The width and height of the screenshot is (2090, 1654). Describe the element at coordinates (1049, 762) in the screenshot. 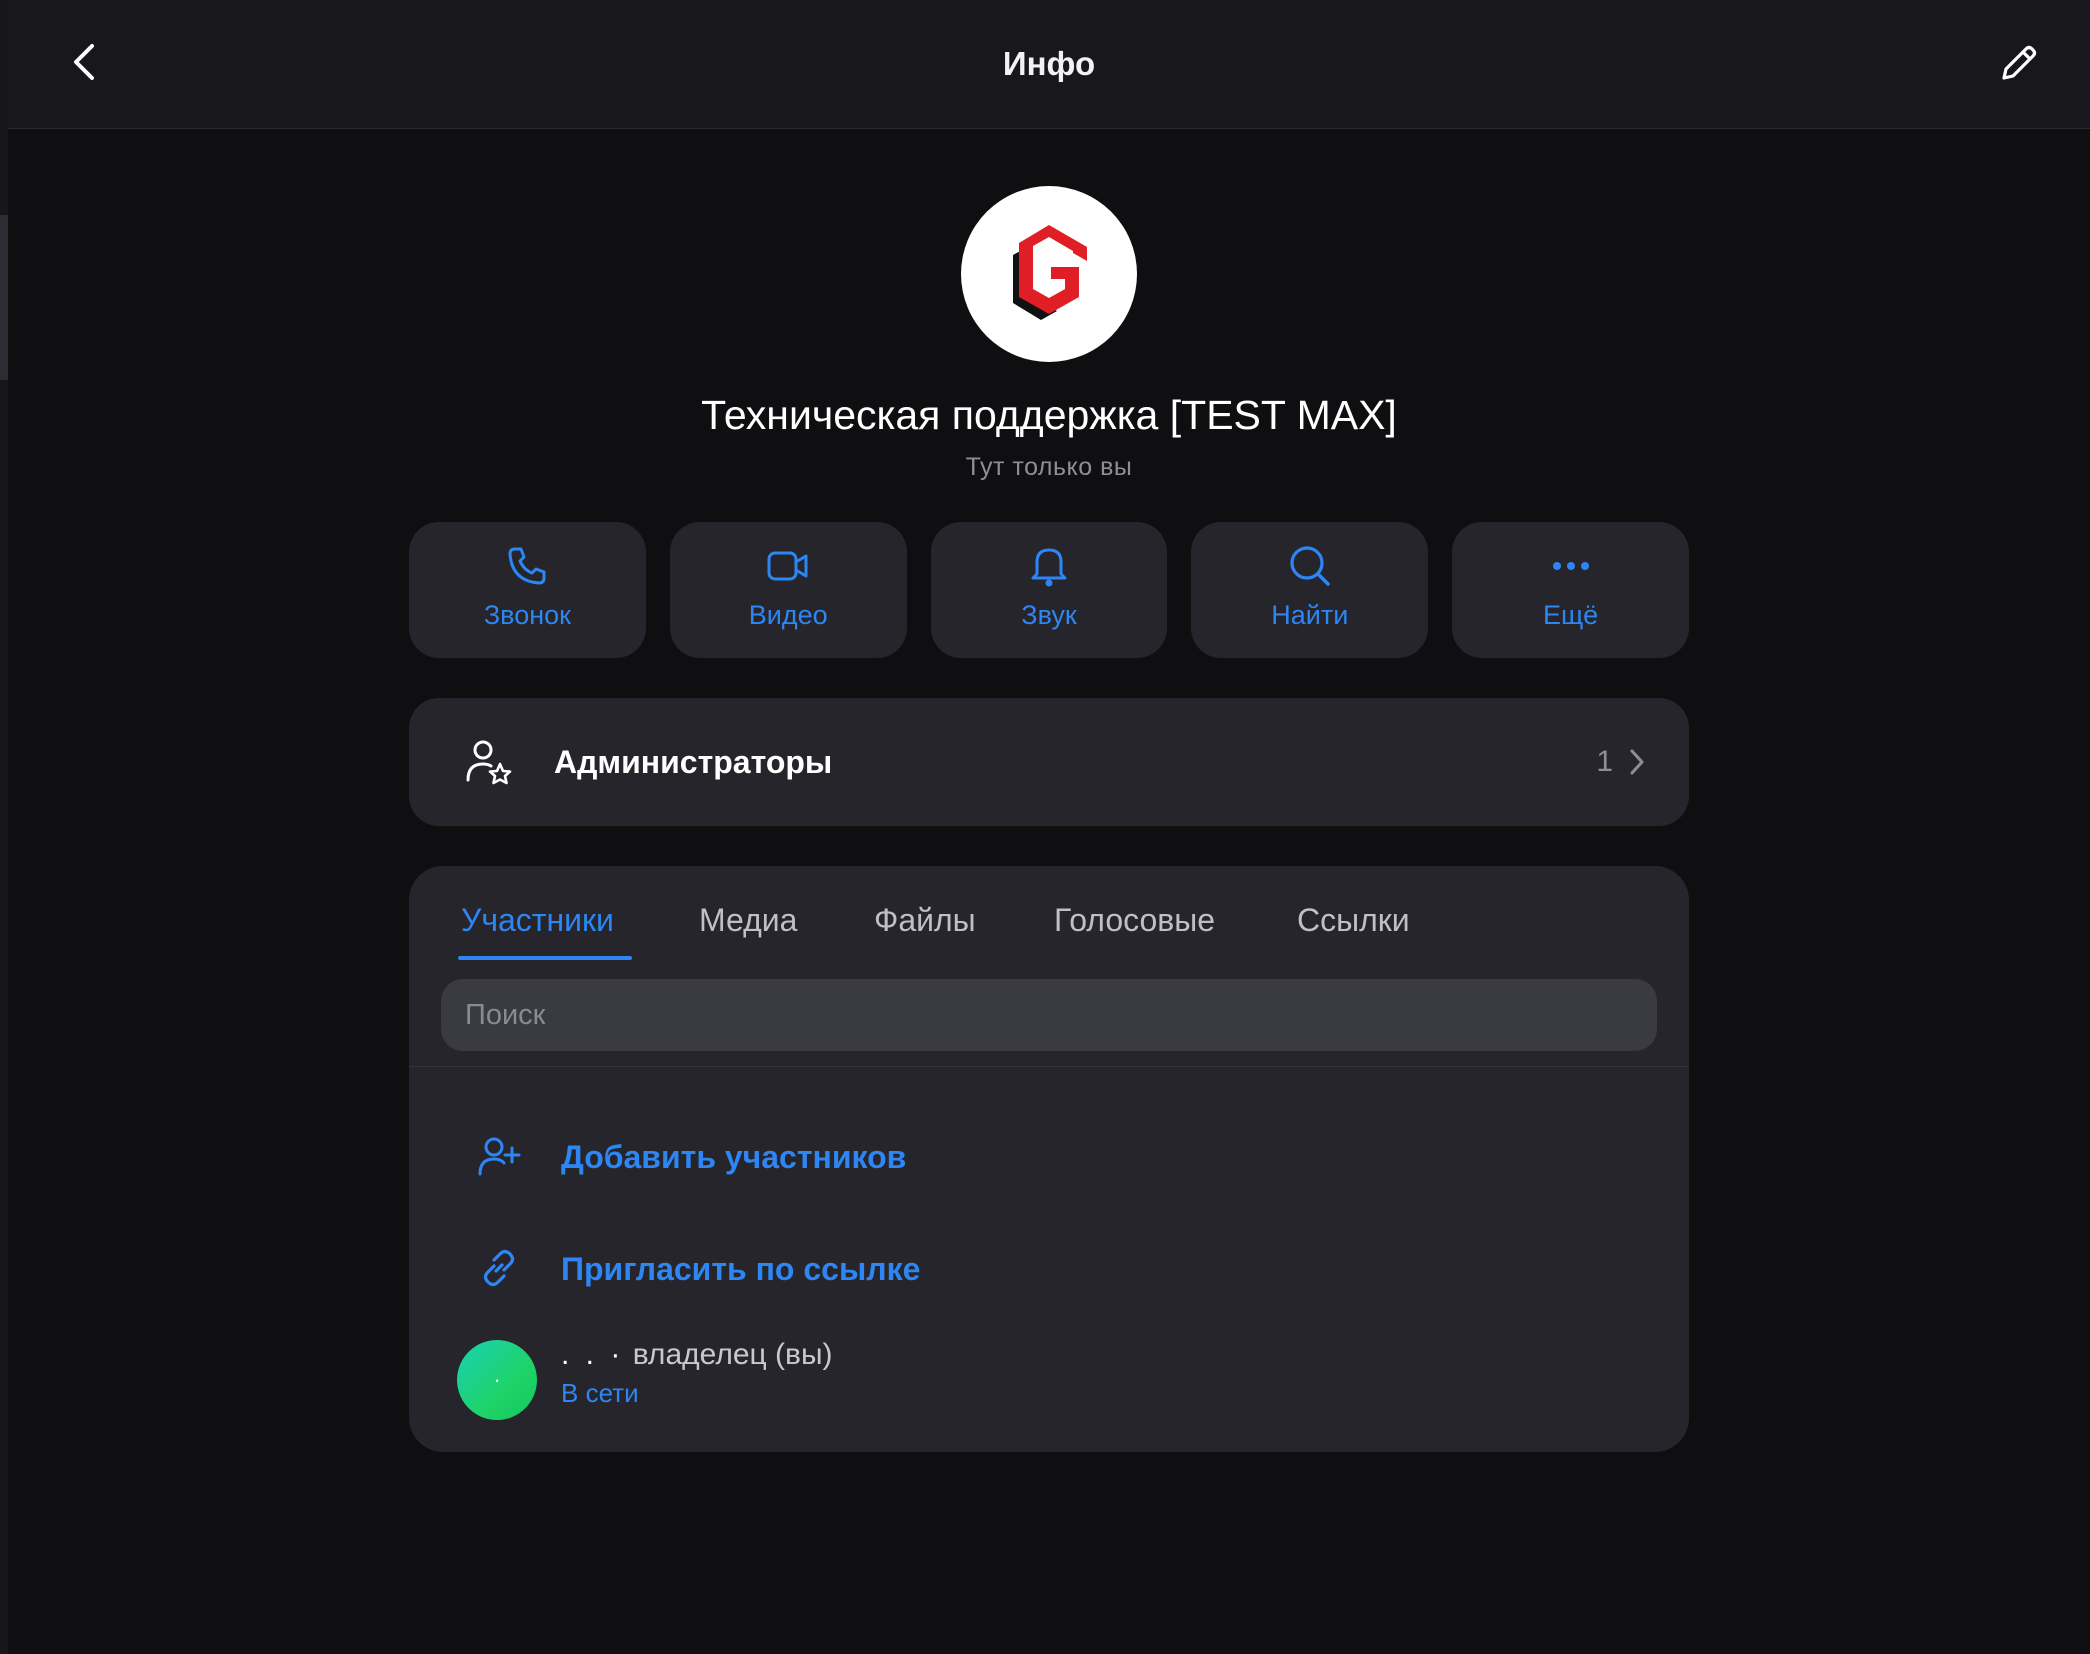

I see `administrators-row: Администраторы 1` at that location.